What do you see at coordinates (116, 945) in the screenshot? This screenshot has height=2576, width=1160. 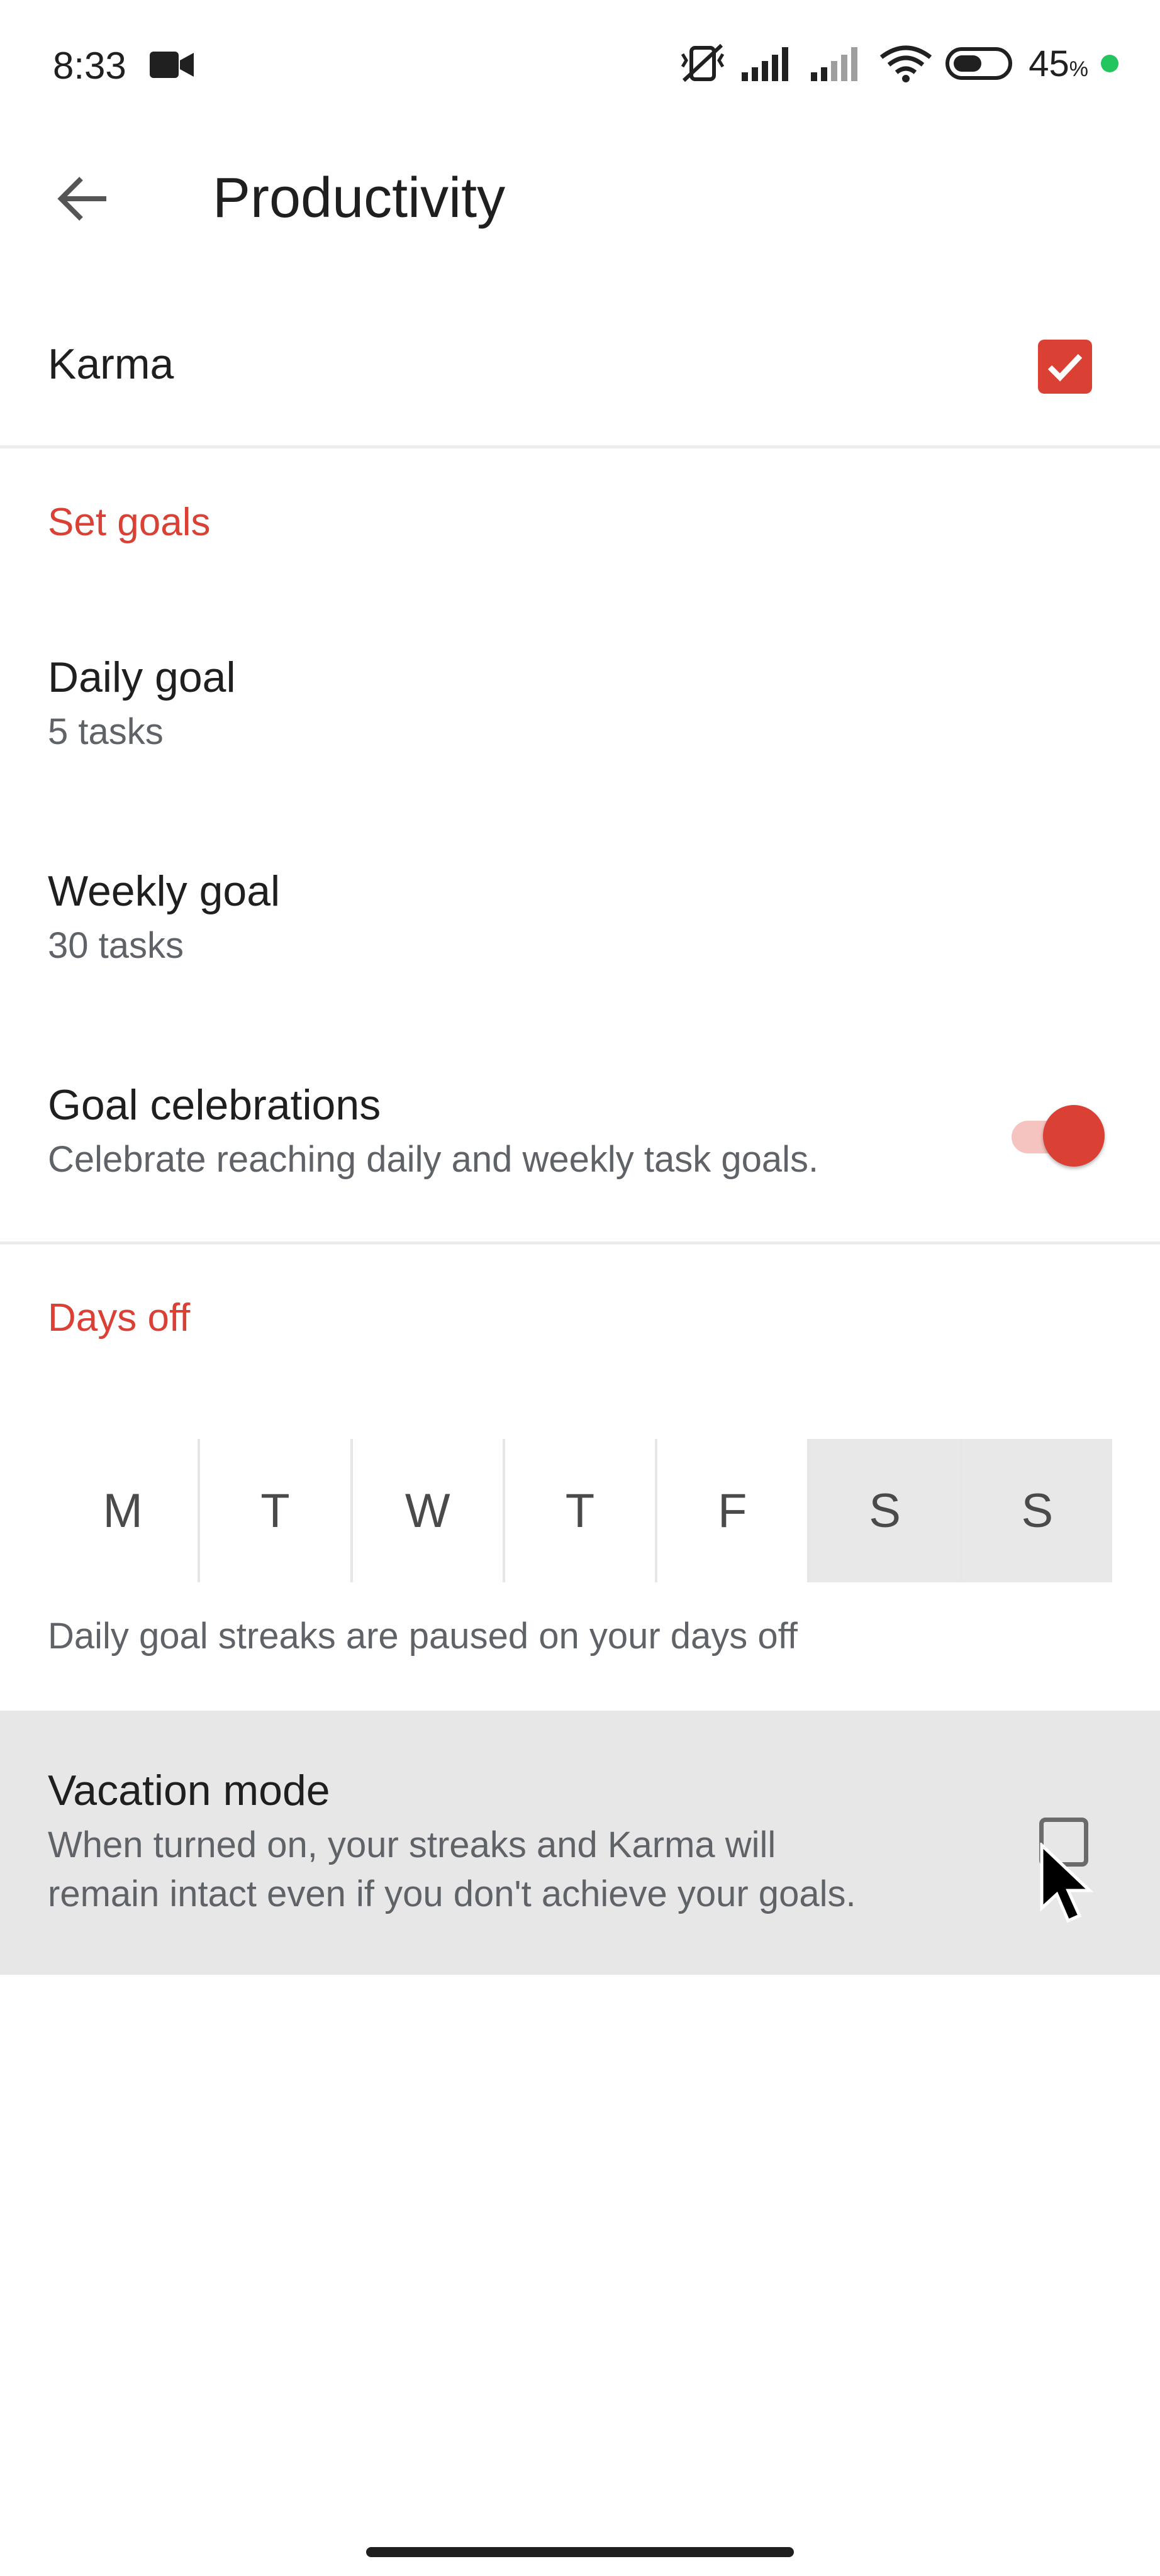 I see `weekly-goal-value: 30 tasks` at bounding box center [116, 945].